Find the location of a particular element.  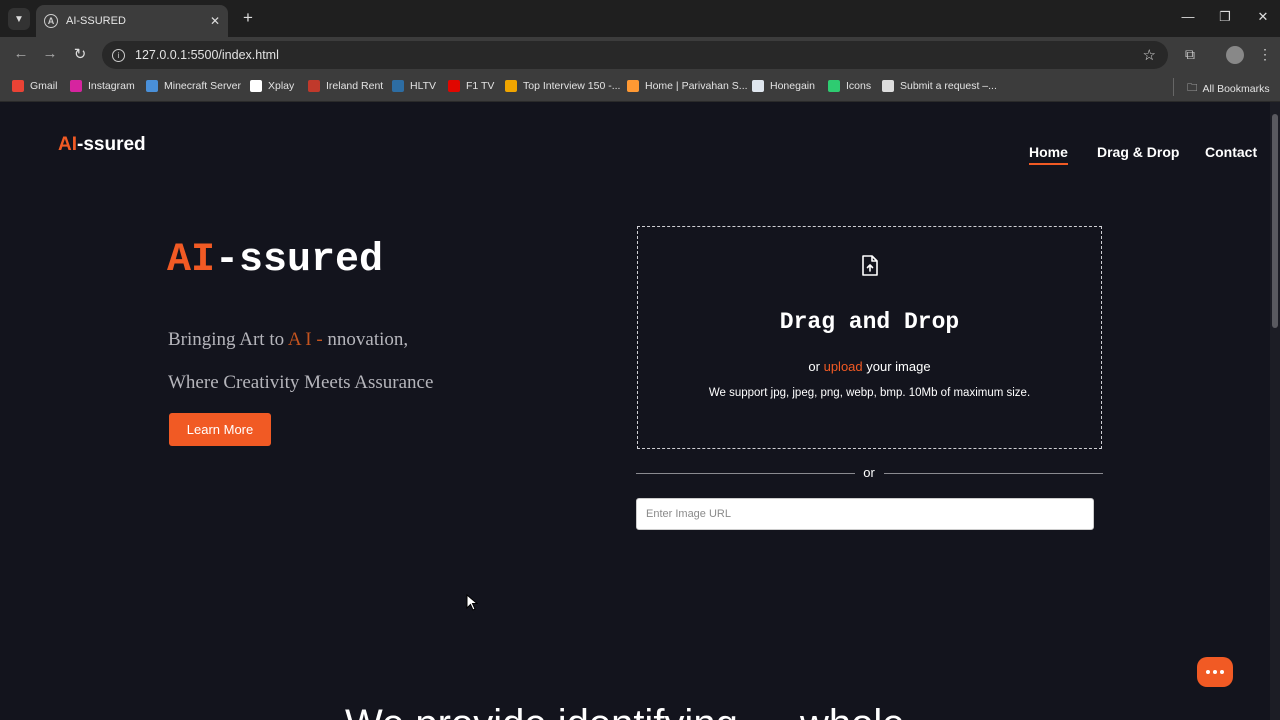

address-url: 127.0.0.1:5500/index.html is located at coordinates (207, 55).